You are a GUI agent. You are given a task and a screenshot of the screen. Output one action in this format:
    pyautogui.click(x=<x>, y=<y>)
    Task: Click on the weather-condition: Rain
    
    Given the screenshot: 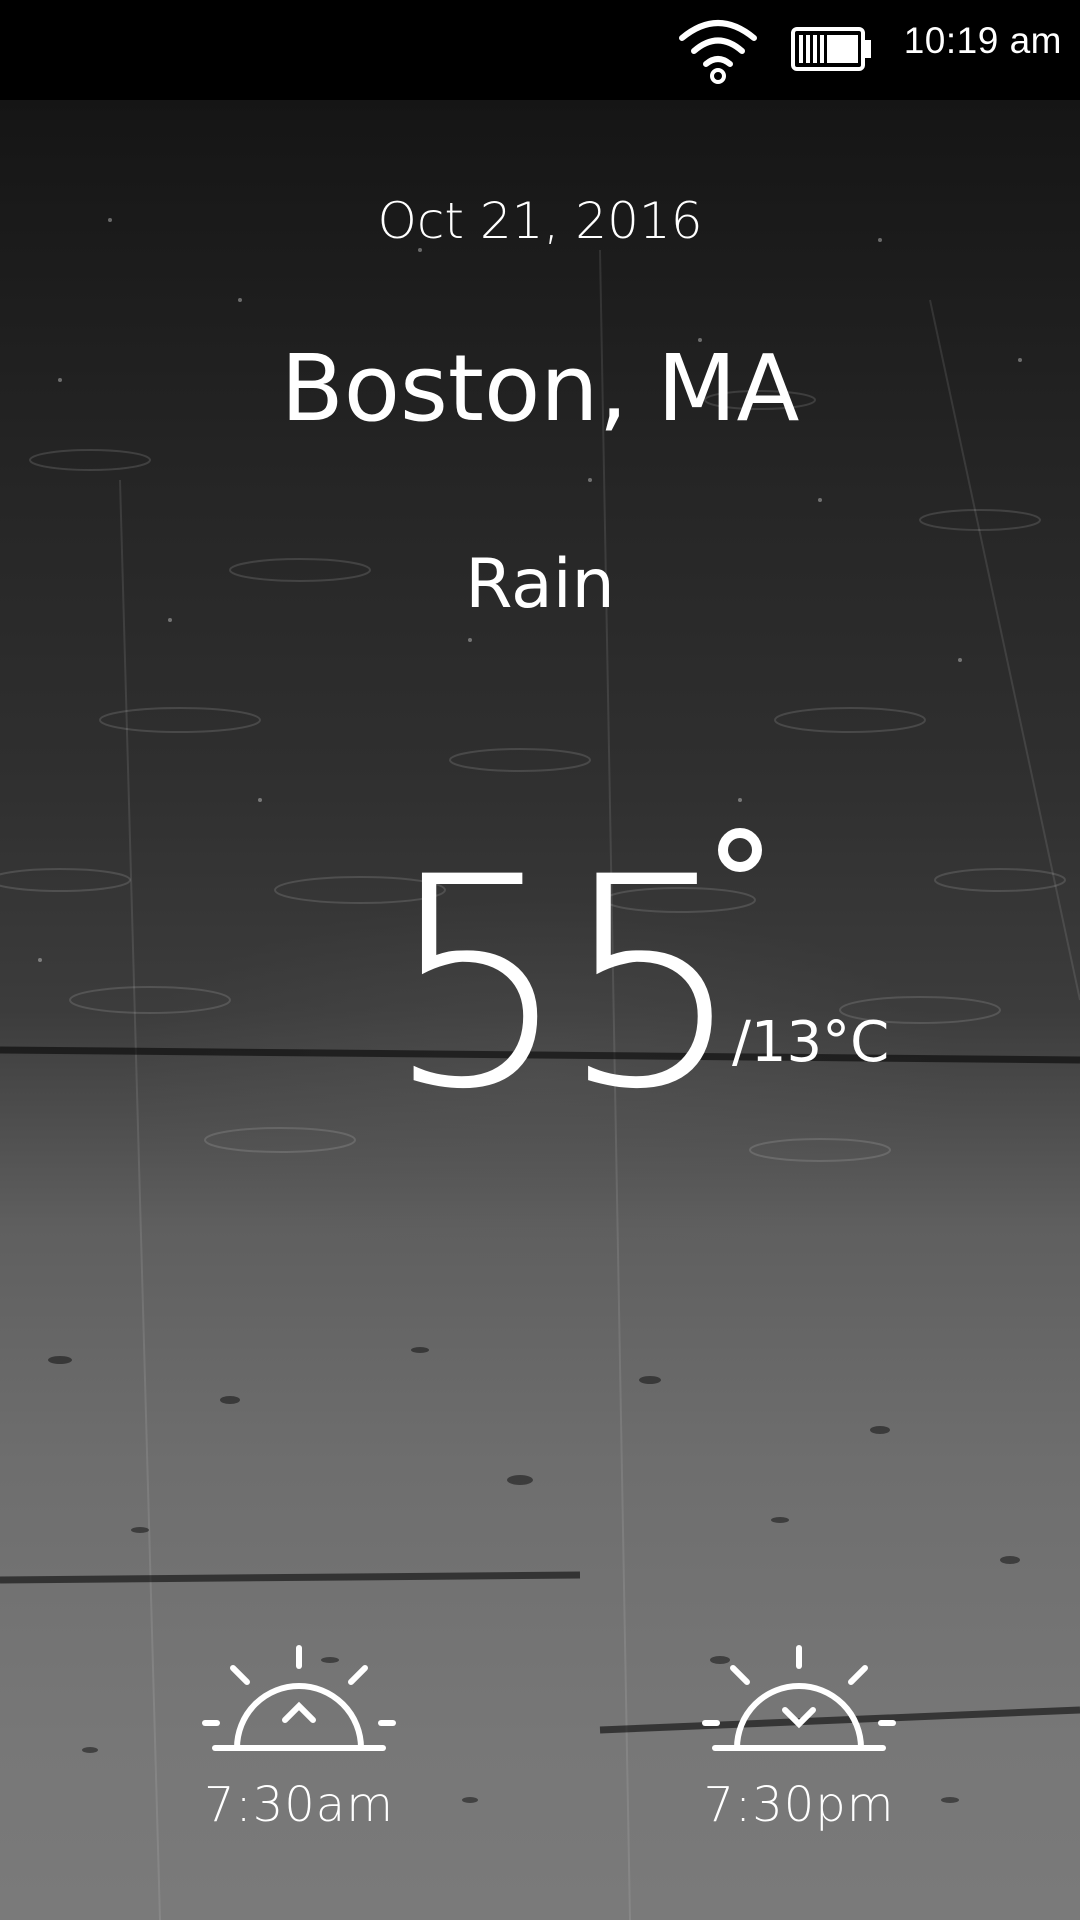 What is the action you would take?
    pyautogui.click(x=540, y=584)
    